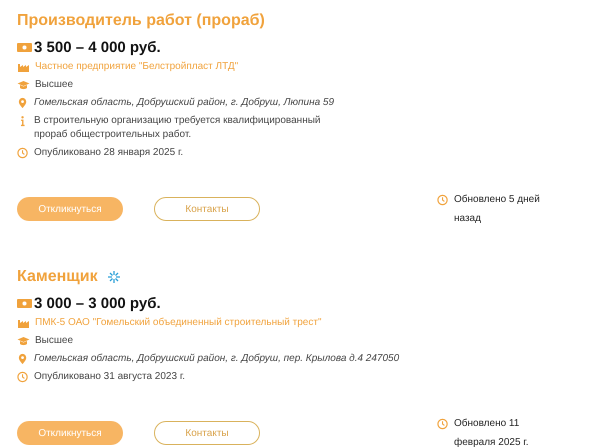  What do you see at coordinates (136, 67) in the screenshot?
I see `company-link: Частное предприятие "Белстройпласт ЛТД"` at bounding box center [136, 67].